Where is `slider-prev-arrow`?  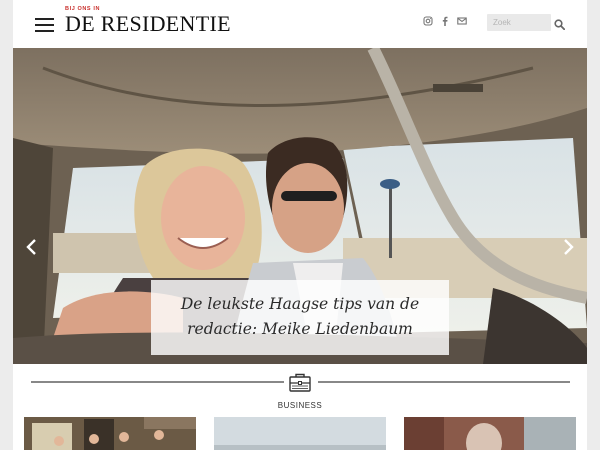
slider-prev-arrow is located at coordinates (32, 247).